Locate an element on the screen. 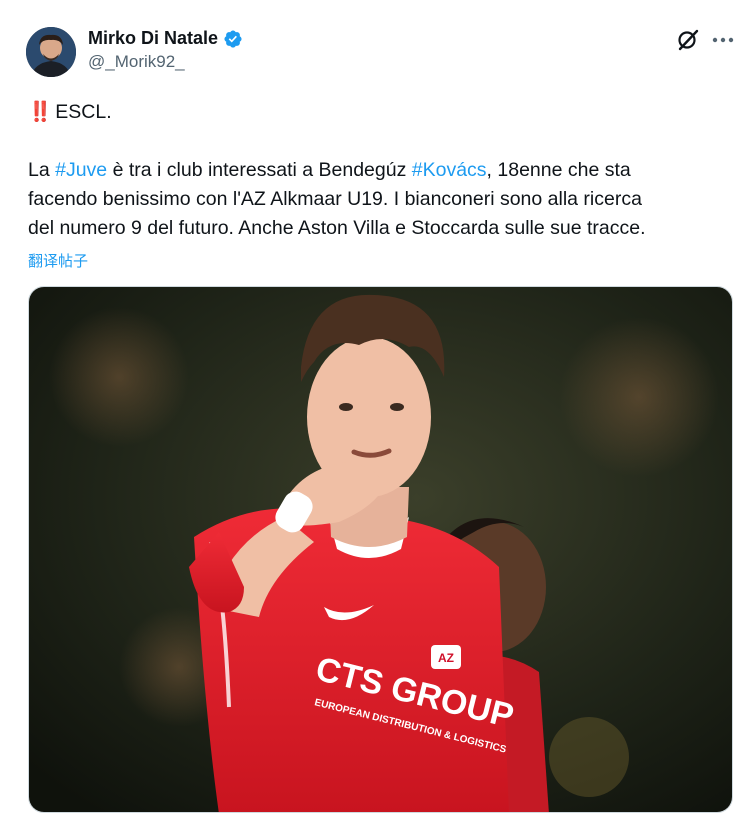 This screenshot has width=750, height=818. tweet-text-segment: , 18enne che sta is located at coordinates (558, 170).